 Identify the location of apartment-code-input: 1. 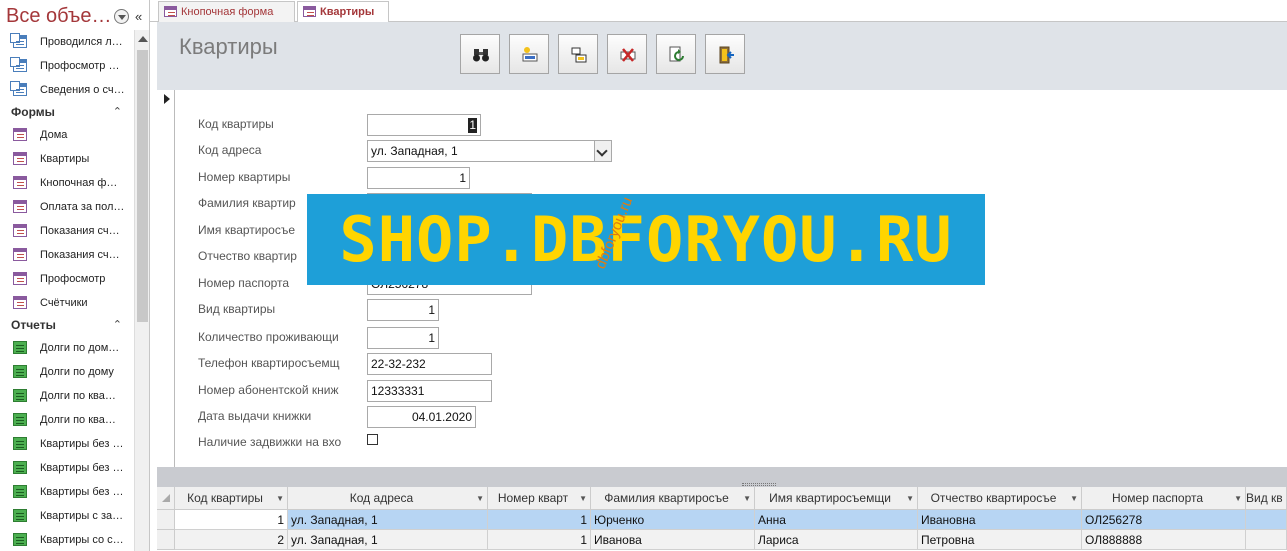
(424, 125).